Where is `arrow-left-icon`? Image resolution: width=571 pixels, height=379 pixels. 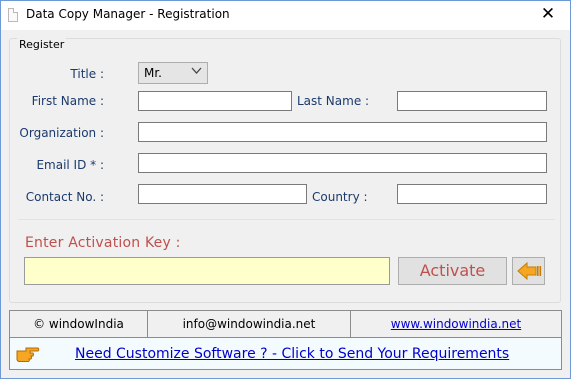 arrow-left-icon is located at coordinates (529, 272).